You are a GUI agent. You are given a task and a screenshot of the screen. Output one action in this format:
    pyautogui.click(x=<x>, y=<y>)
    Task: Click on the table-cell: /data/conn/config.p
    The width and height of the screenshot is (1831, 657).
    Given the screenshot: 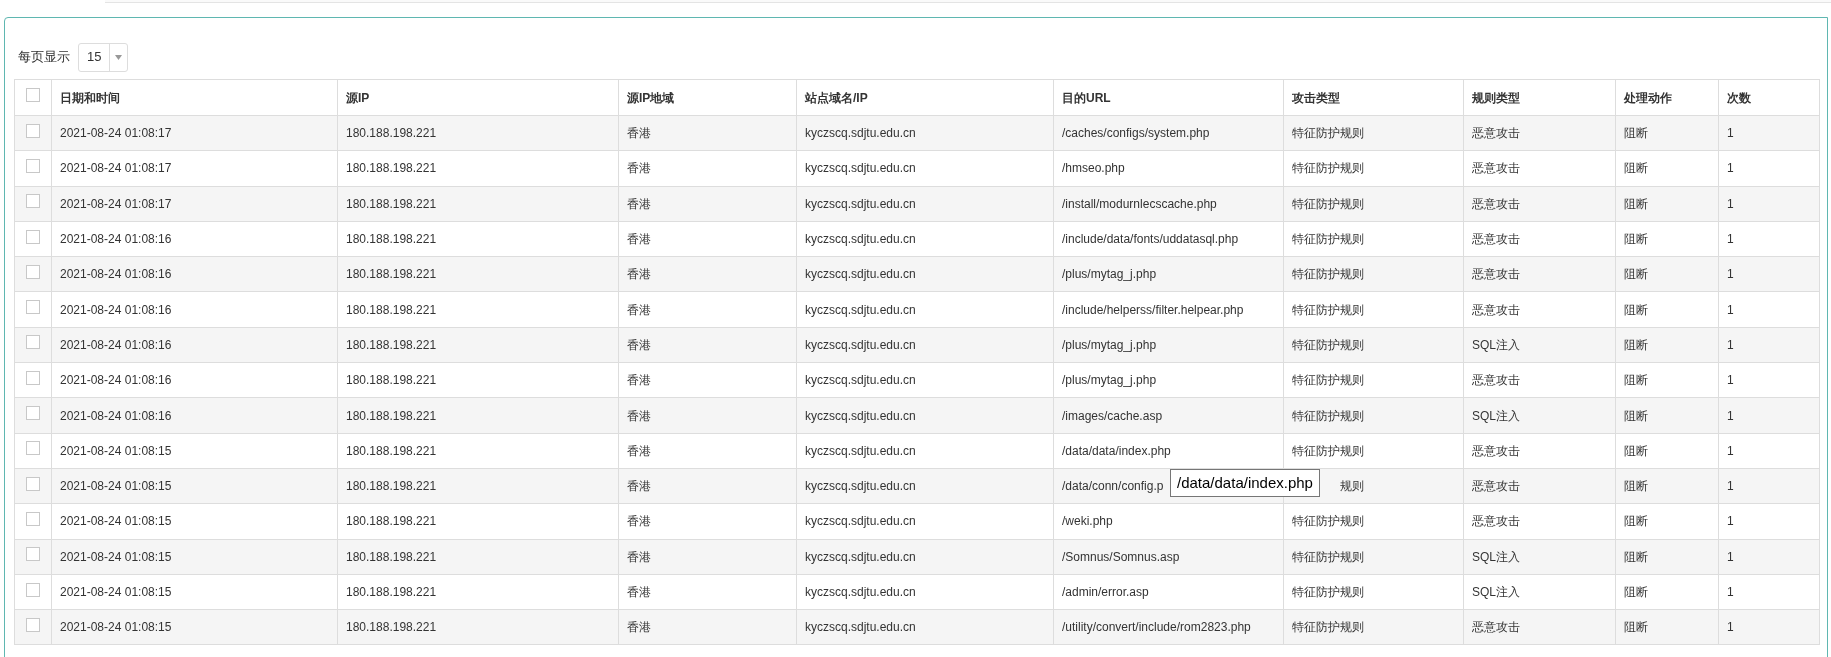 What is the action you would take?
    pyautogui.click(x=1113, y=486)
    